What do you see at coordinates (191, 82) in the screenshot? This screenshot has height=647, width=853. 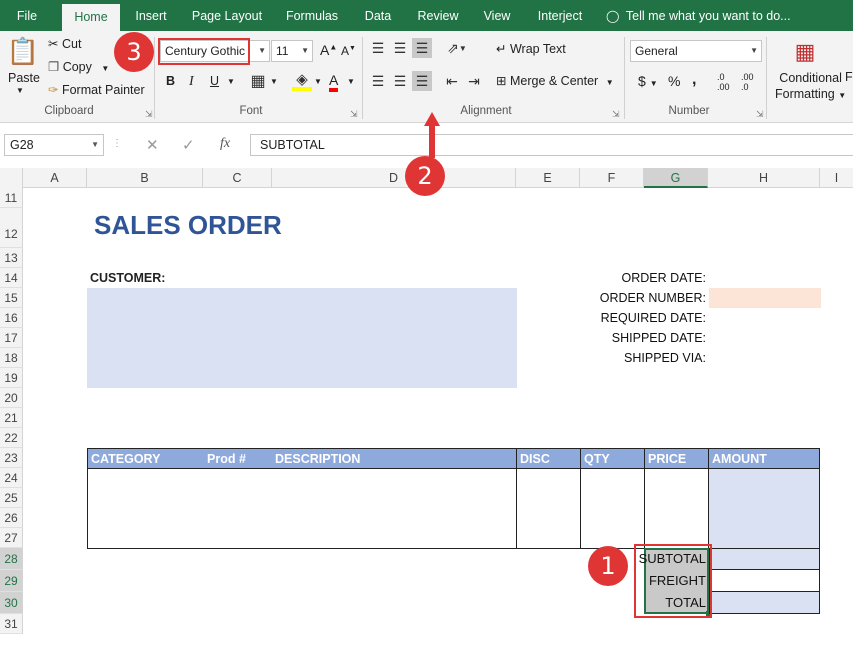 I see `italic-button: I` at bounding box center [191, 82].